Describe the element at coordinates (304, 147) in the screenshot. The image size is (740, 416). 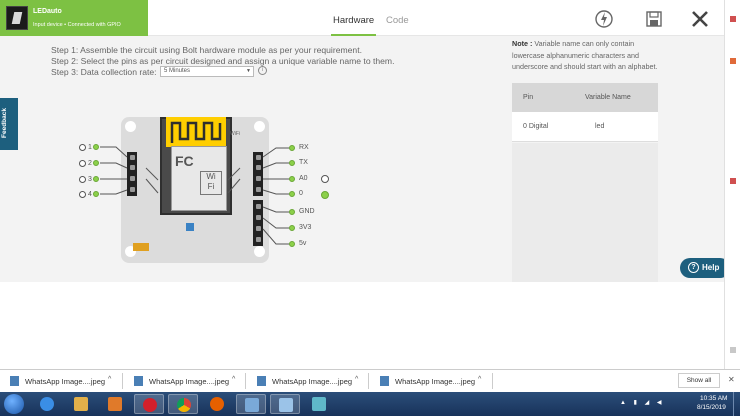
I see `pin-rx-label: RX` at that location.